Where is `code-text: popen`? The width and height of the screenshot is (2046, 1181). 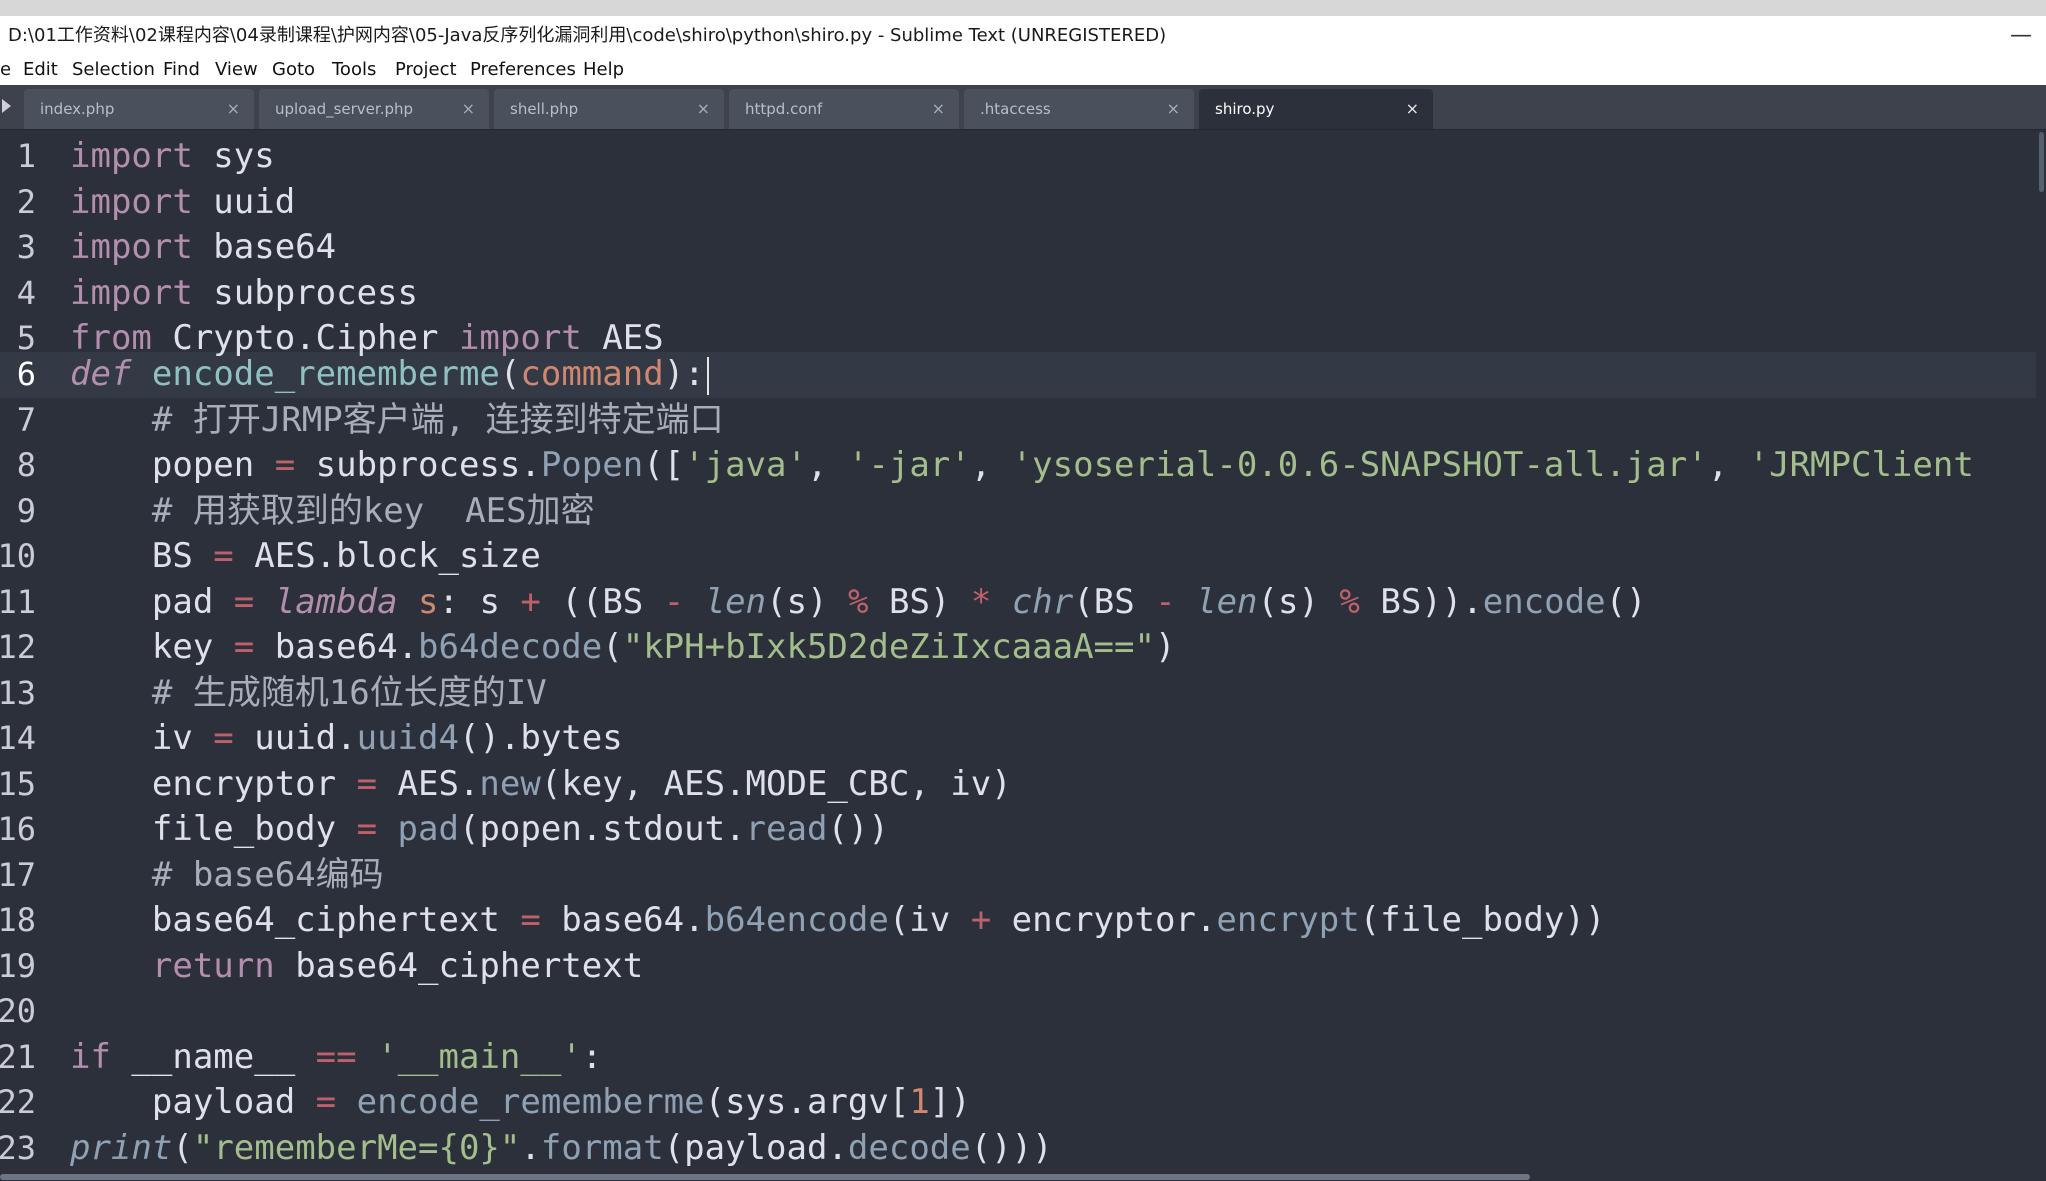 code-text: popen is located at coordinates (172, 465).